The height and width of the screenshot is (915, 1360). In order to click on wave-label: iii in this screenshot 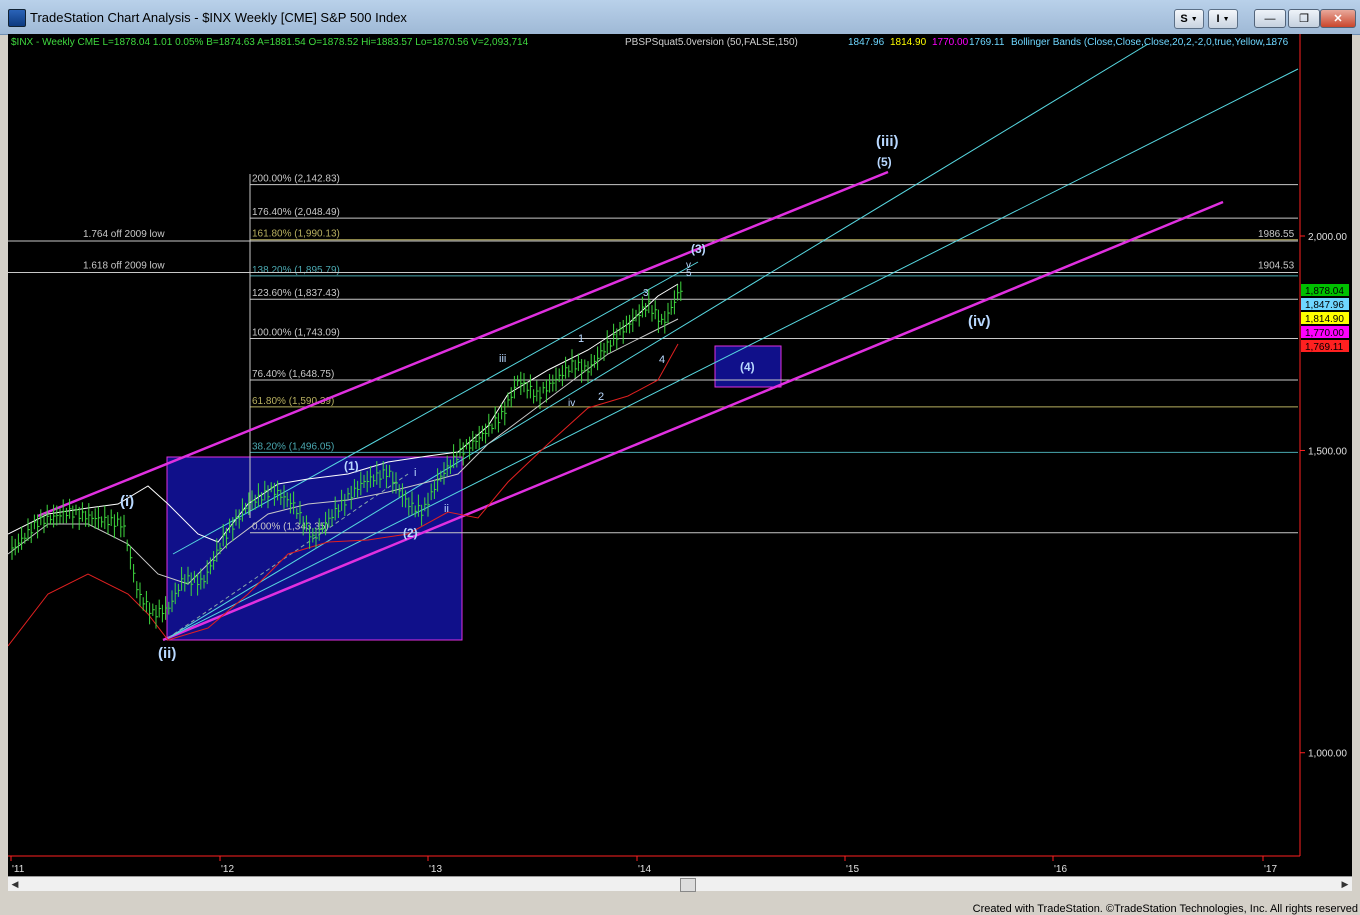, I will do `click(502, 359)`.